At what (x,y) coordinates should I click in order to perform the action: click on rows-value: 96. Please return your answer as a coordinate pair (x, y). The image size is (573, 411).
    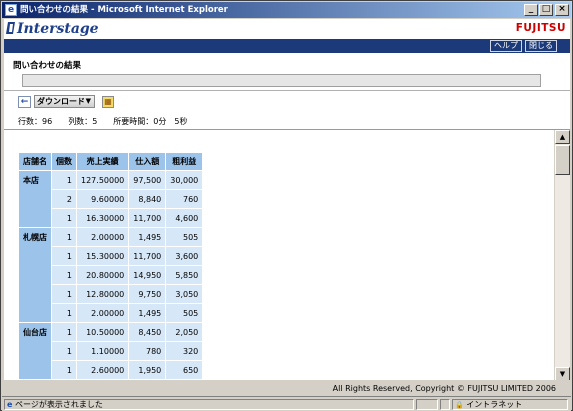
    Looking at the image, I should click on (47, 121).